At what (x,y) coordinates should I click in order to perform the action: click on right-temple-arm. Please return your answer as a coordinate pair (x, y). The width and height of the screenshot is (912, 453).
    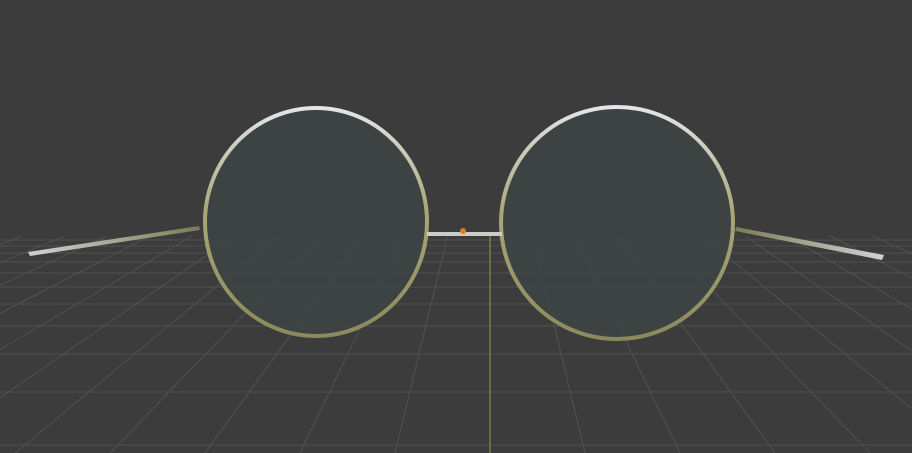
    Looking at the image, I should click on (809, 243).